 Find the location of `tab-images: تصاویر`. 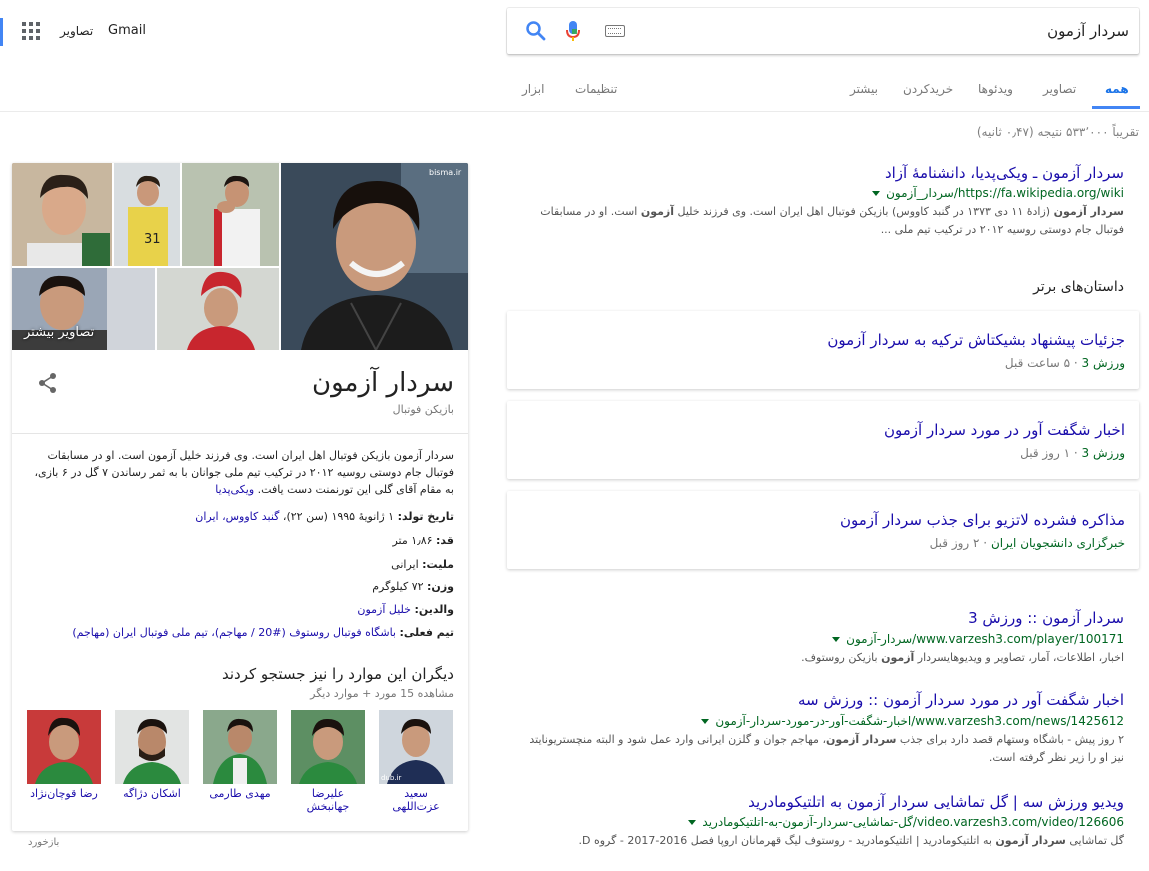

tab-images: تصاویر is located at coordinates (1059, 89).